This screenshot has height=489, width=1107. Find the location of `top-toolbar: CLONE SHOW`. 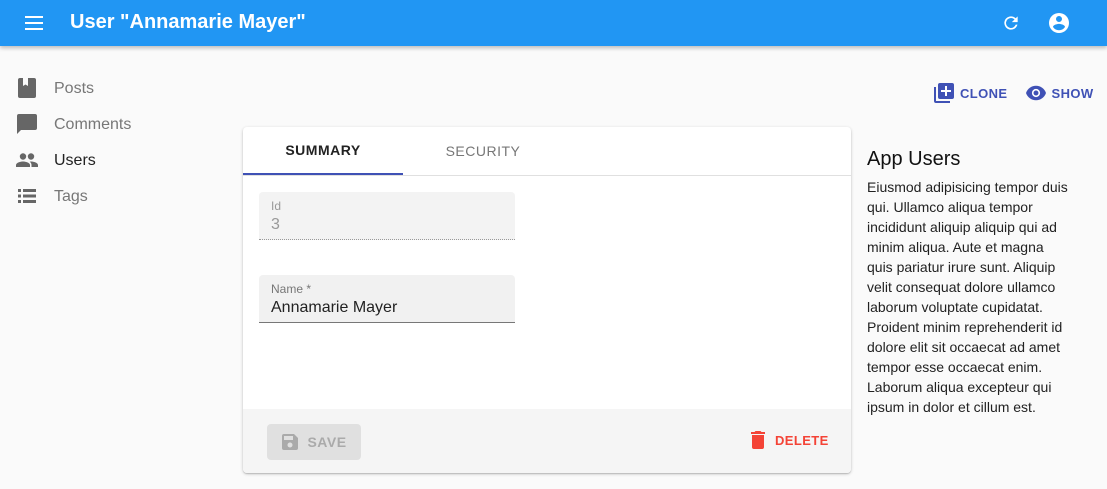

top-toolbar: CLONE SHOW is located at coordinates (1014, 93).